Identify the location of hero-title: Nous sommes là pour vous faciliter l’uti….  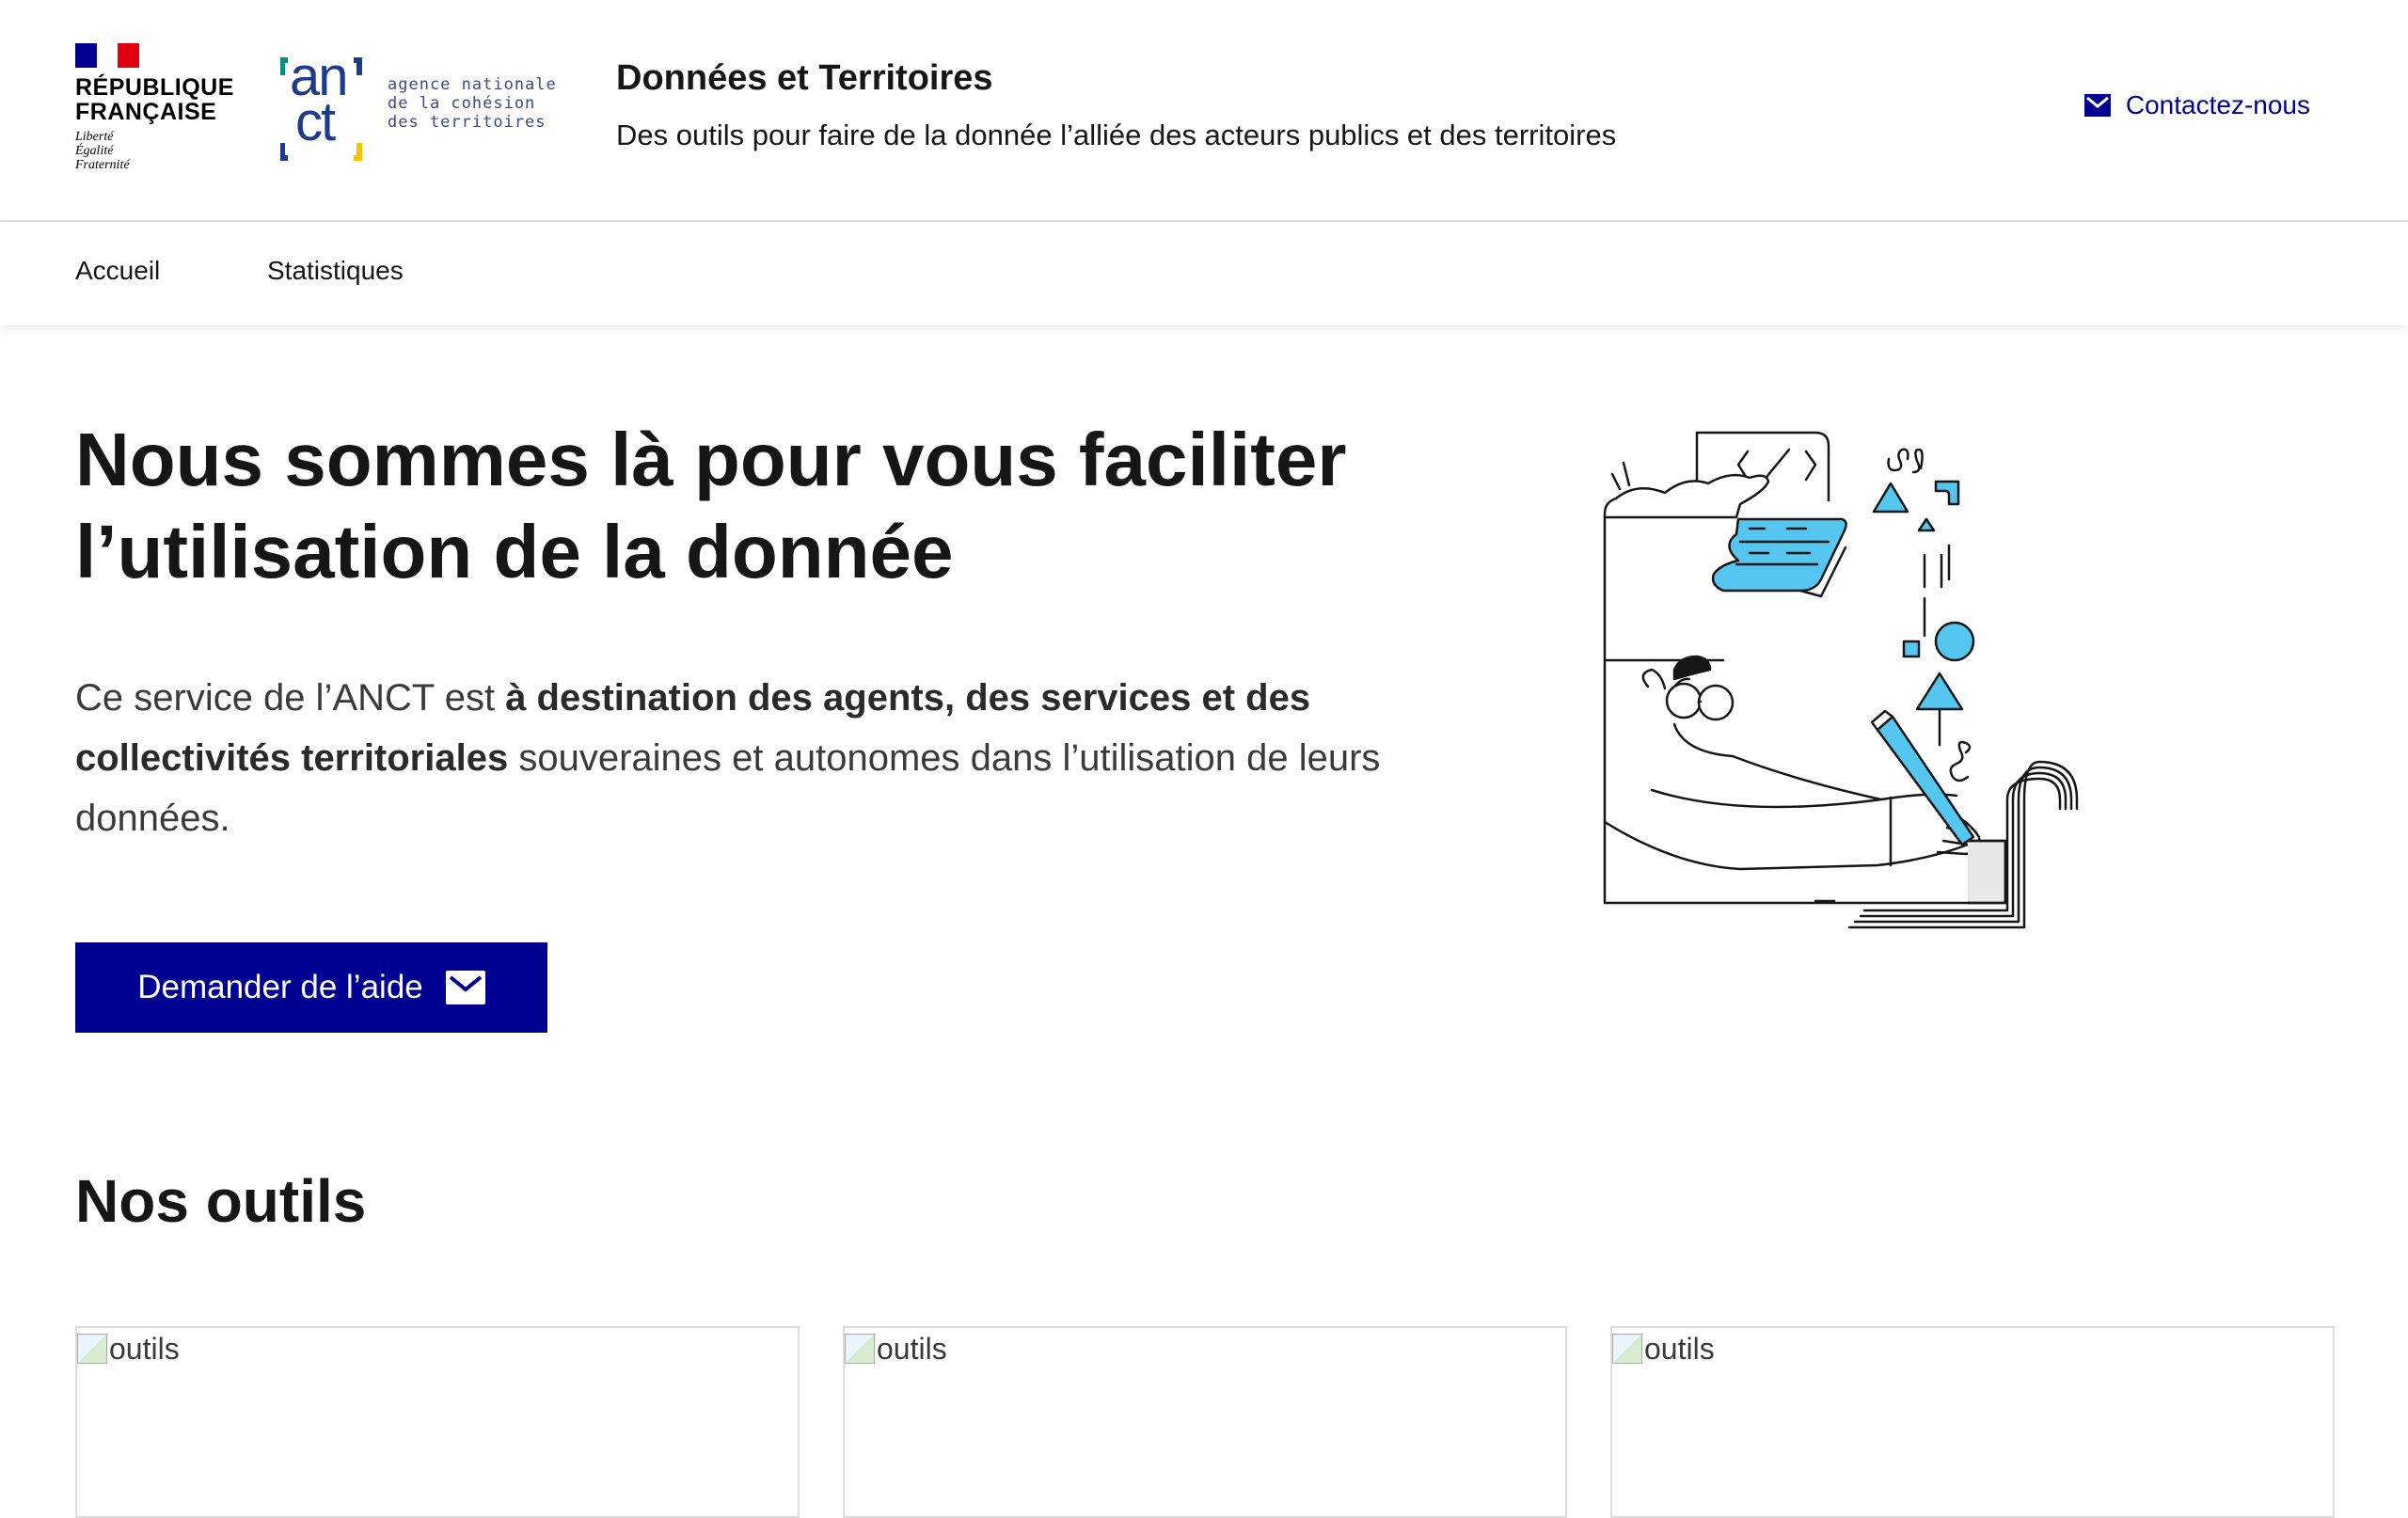
(781, 506).